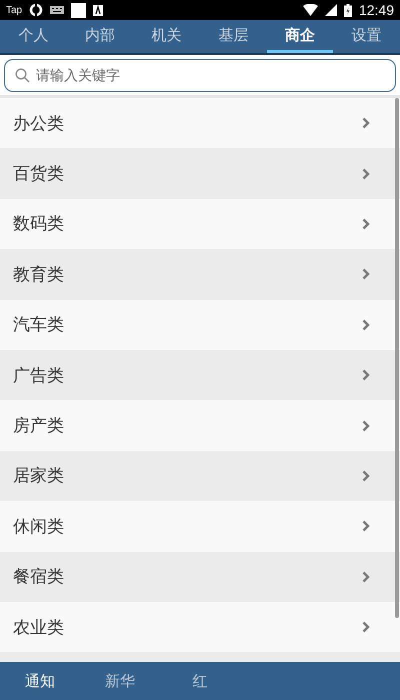 This screenshot has width=400, height=700. Describe the element at coordinates (120, 681) in the screenshot. I see `nav-tab: 新华` at that location.